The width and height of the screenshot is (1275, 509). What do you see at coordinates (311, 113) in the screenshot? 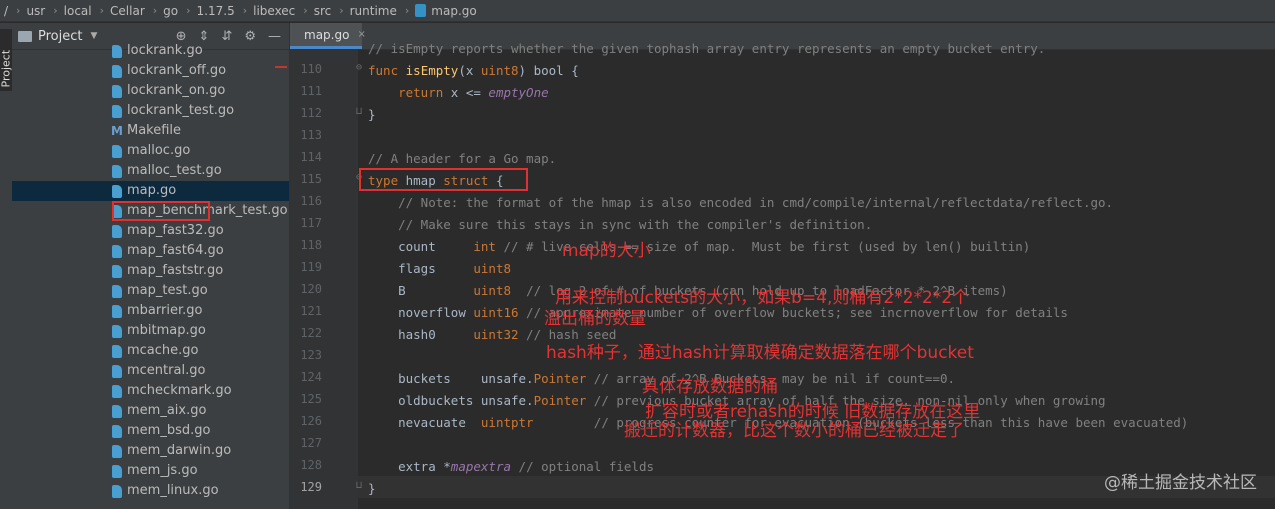
I see `line-number: 112` at bounding box center [311, 113].